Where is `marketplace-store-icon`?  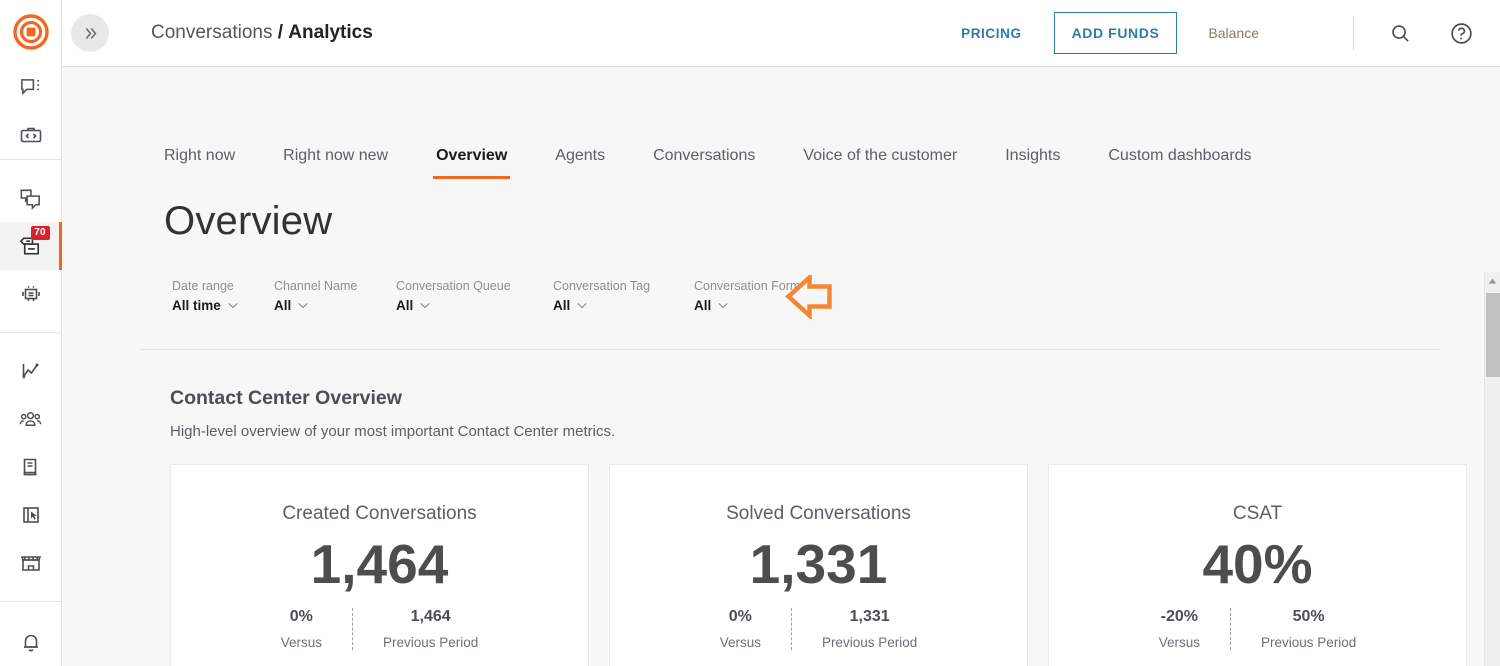
marketplace-store-icon is located at coordinates (30, 563).